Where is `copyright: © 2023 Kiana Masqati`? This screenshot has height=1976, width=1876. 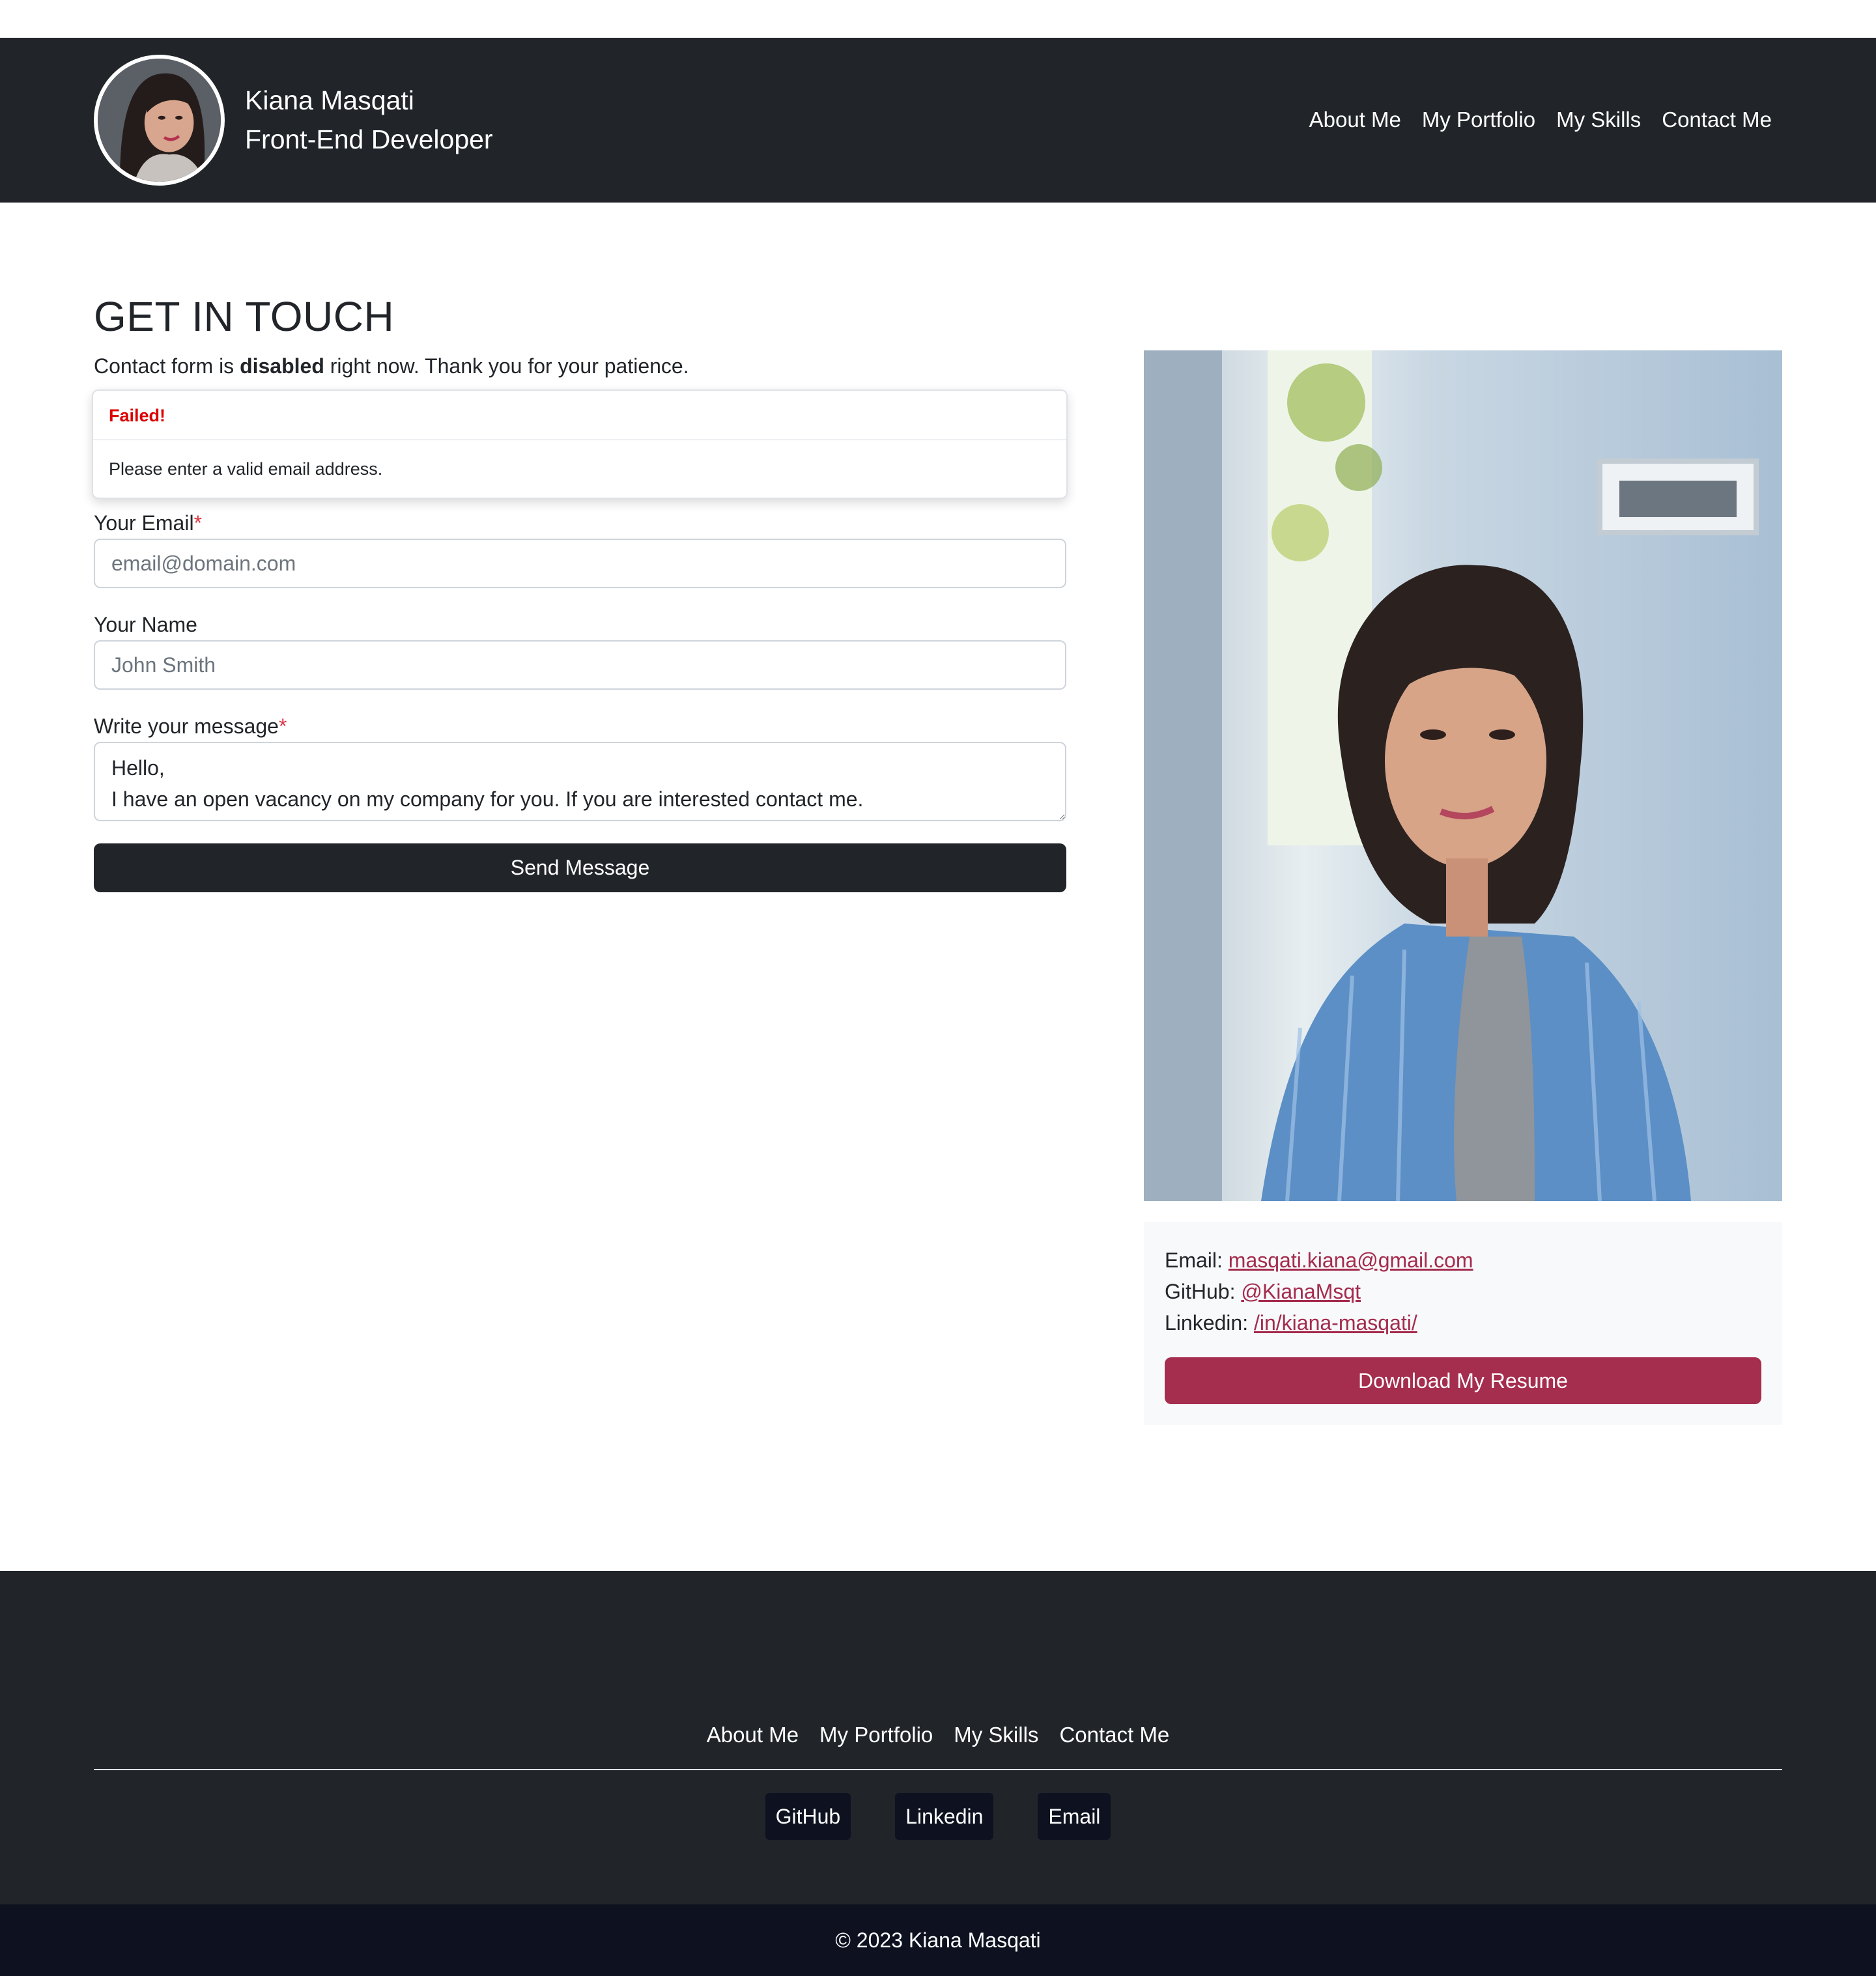
copyright: © 2023 Kiana Masqati is located at coordinates (938, 1940).